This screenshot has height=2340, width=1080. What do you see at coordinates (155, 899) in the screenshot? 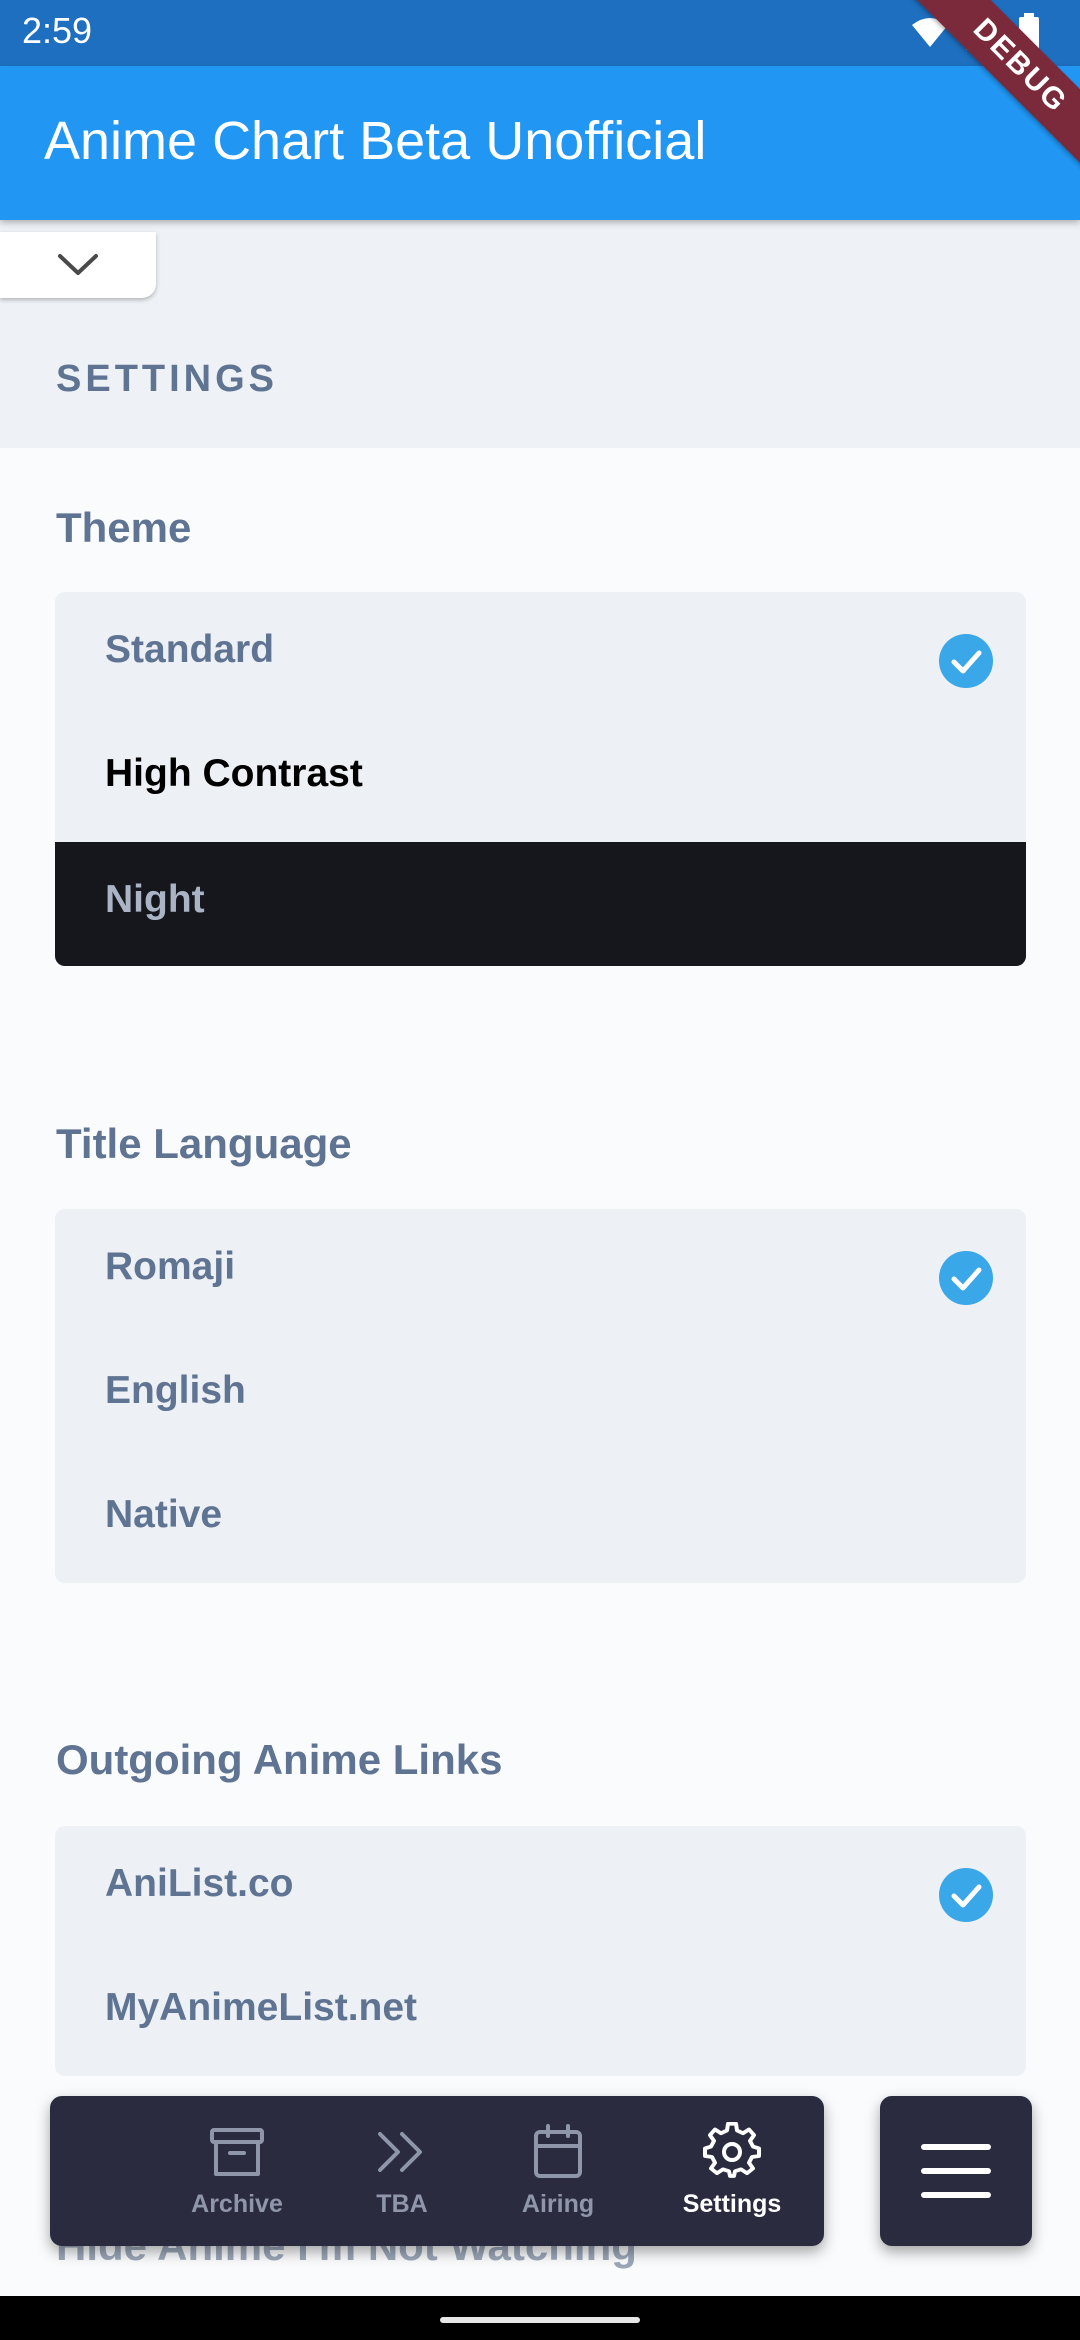
I see `option-label: Night` at bounding box center [155, 899].